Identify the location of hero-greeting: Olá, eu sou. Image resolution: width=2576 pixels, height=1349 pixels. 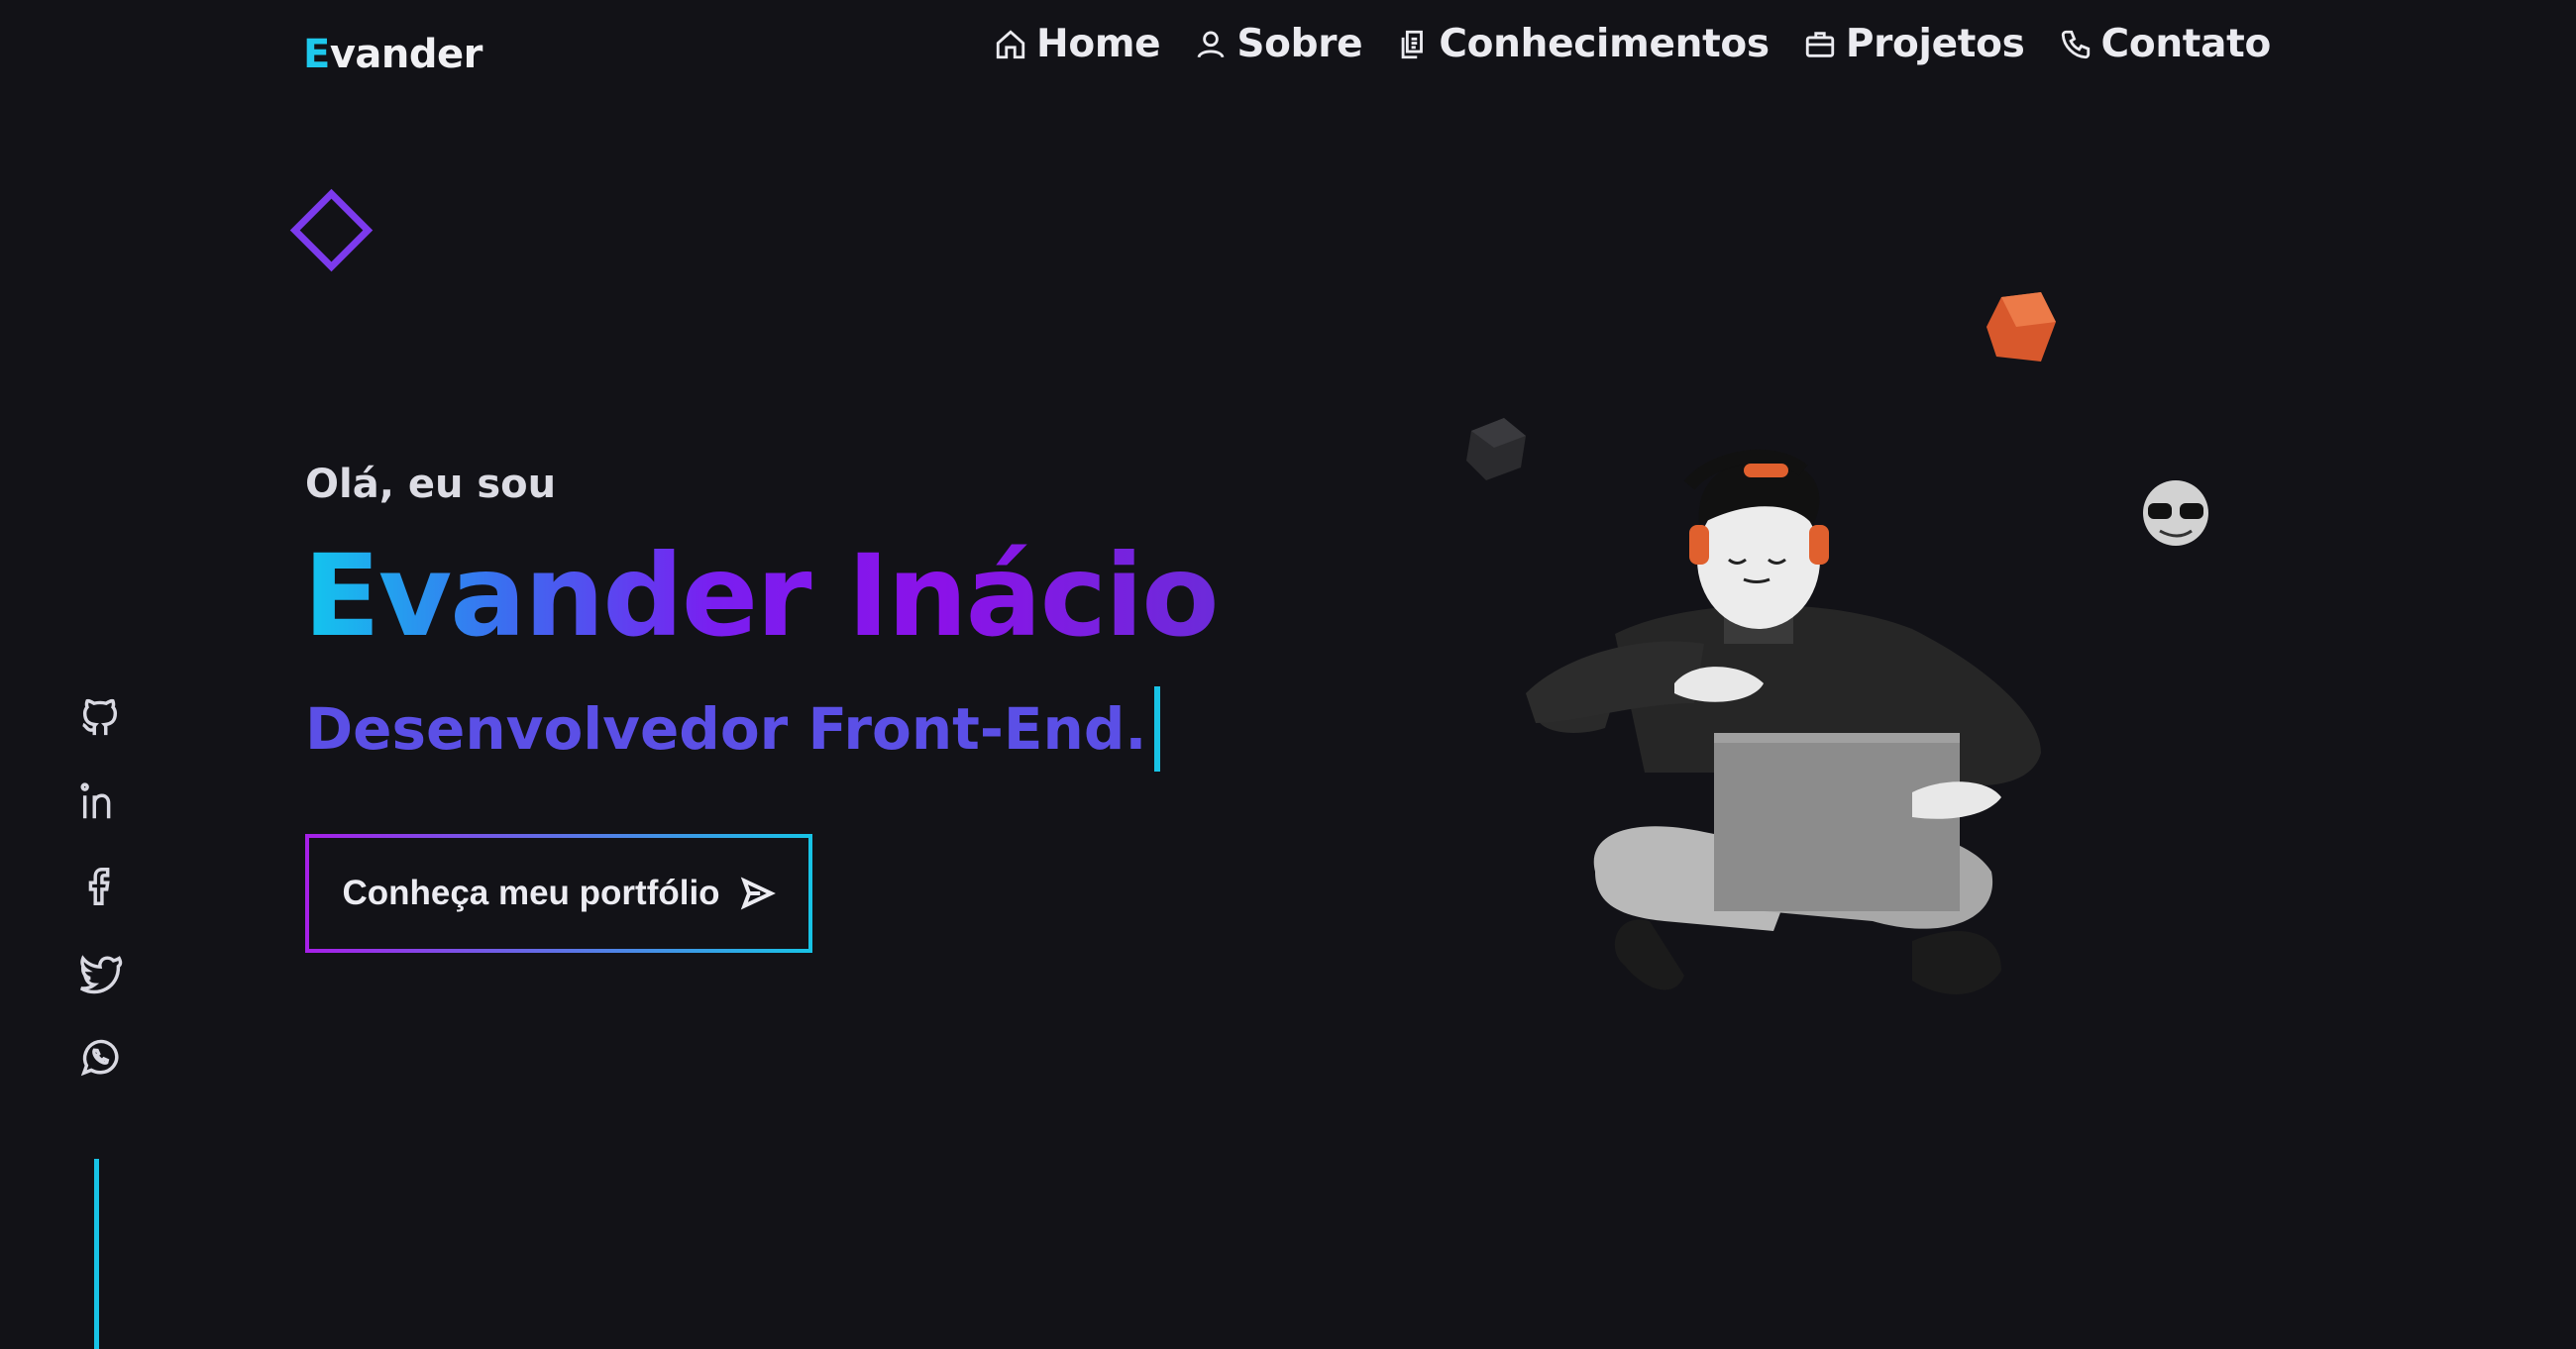
(431, 485).